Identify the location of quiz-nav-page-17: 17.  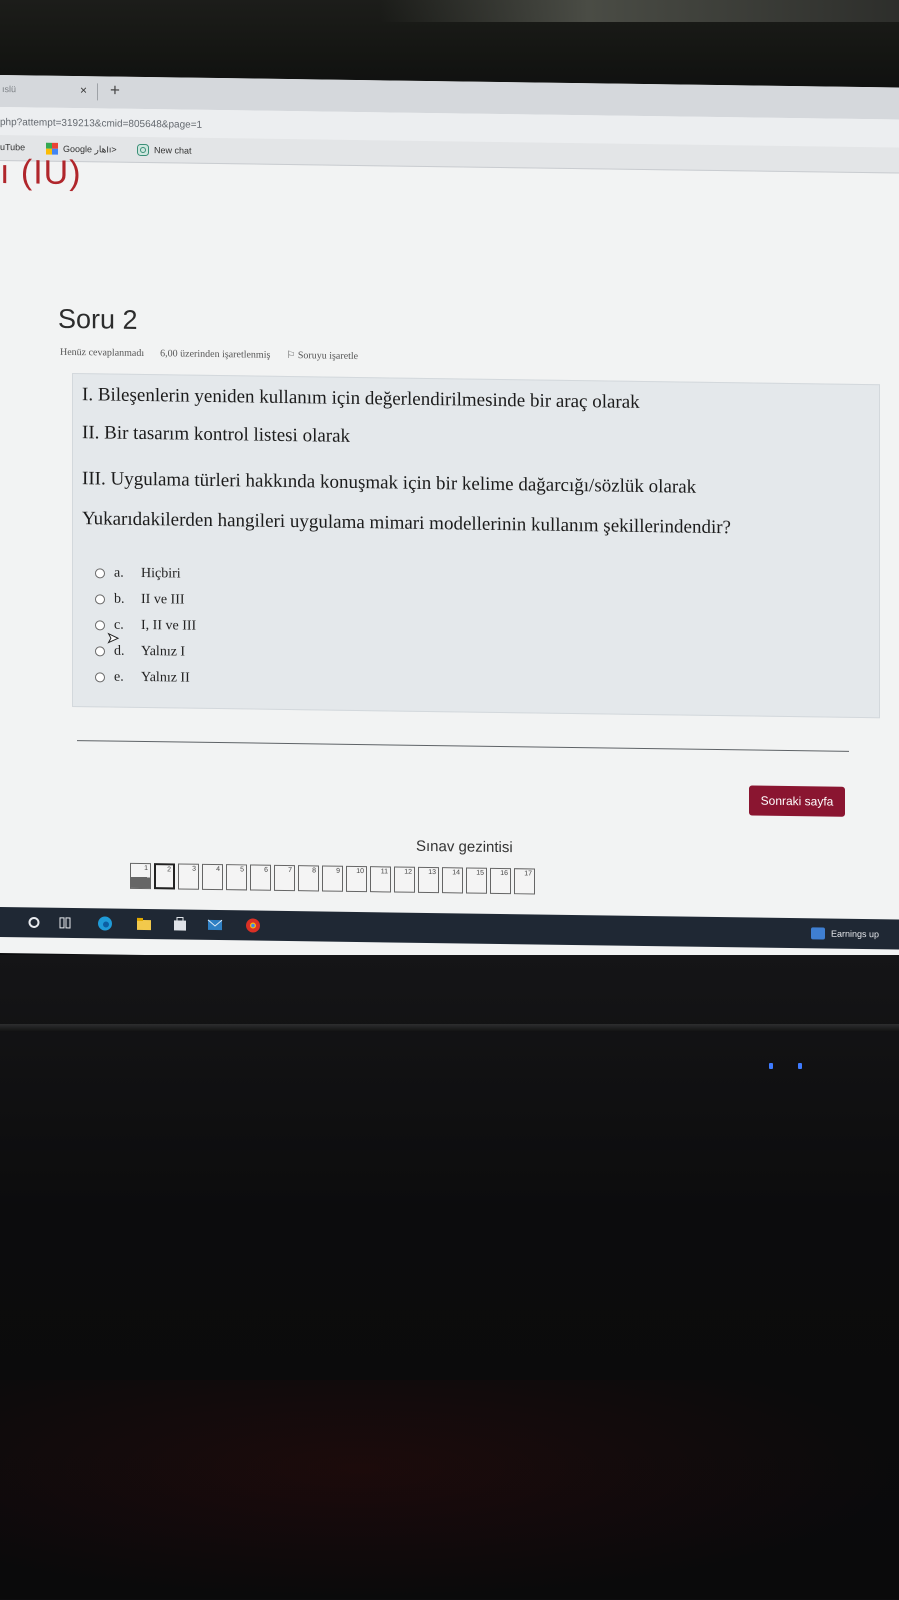
(524, 881).